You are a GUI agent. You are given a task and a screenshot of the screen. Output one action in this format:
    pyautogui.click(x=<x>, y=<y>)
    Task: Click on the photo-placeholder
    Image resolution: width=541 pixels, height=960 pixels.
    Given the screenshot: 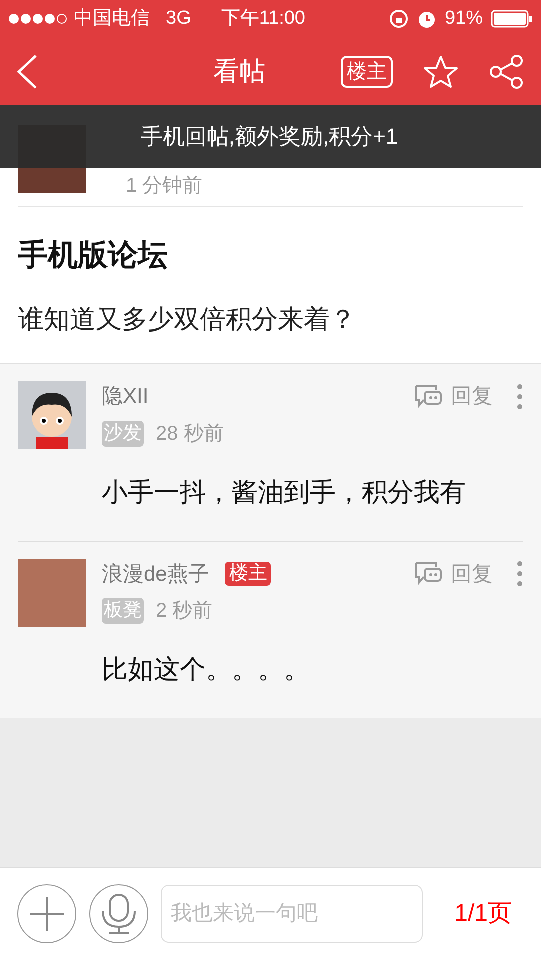 What is the action you would take?
    pyautogui.click(x=52, y=592)
    